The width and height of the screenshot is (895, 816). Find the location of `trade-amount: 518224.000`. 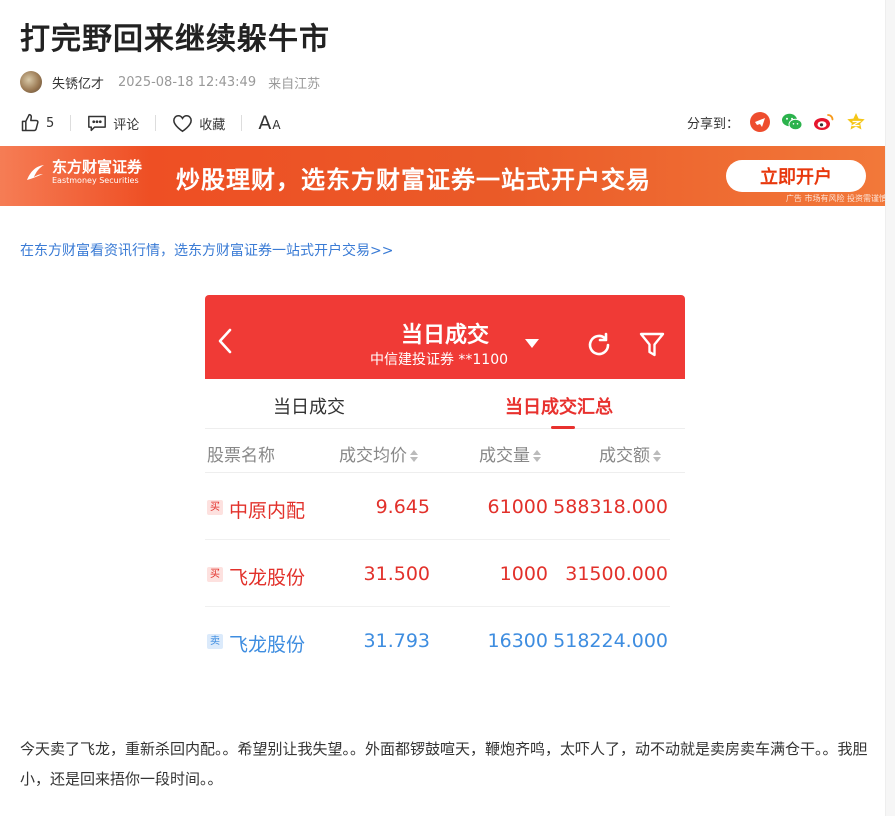

trade-amount: 518224.000 is located at coordinates (610, 641).